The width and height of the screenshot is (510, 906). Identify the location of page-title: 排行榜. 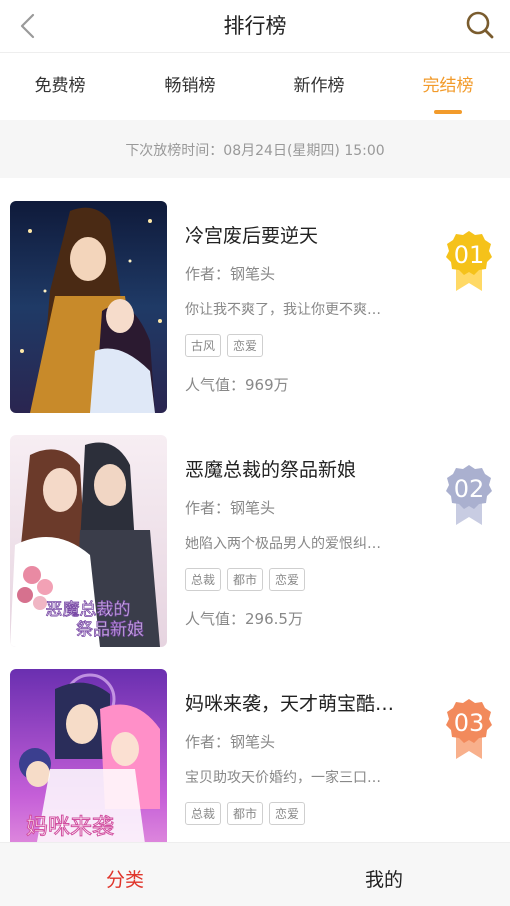
(255, 26).